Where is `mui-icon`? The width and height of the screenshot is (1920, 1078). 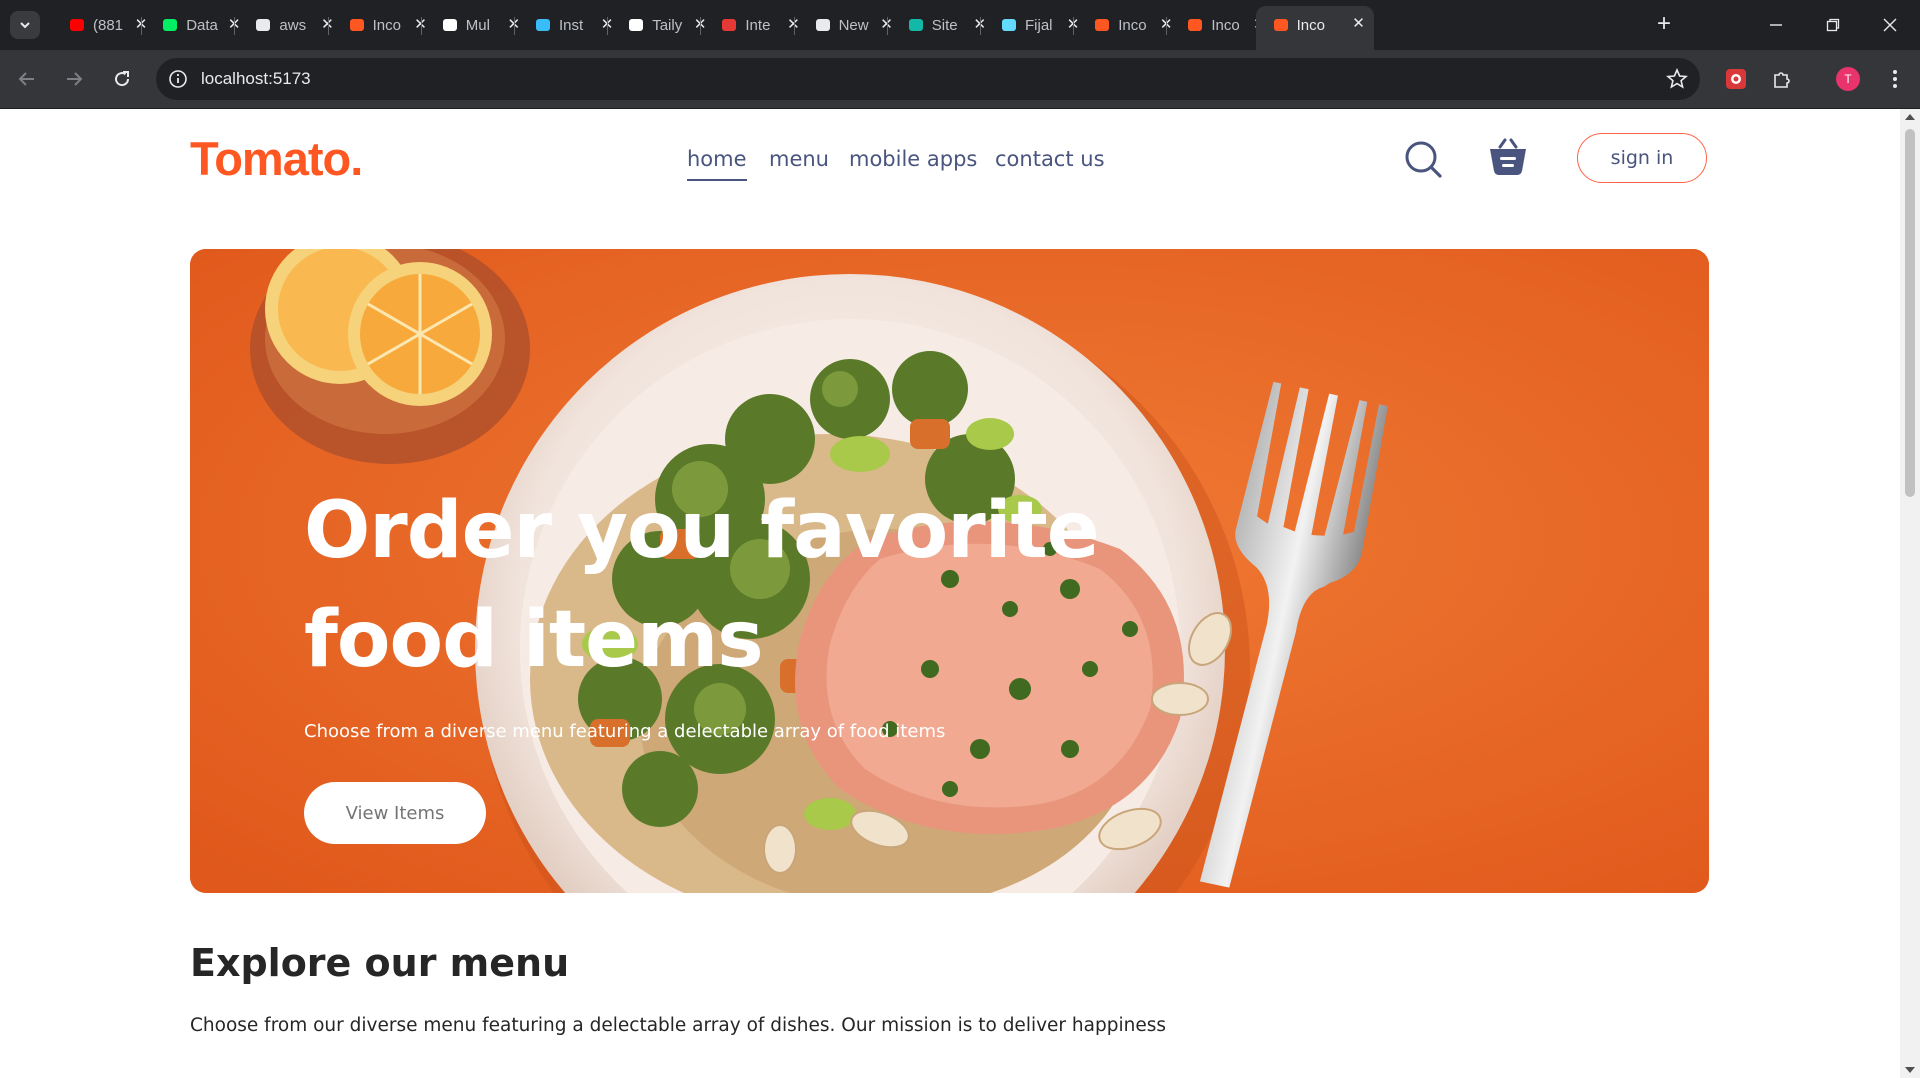
mui-icon is located at coordinates (450, 25).